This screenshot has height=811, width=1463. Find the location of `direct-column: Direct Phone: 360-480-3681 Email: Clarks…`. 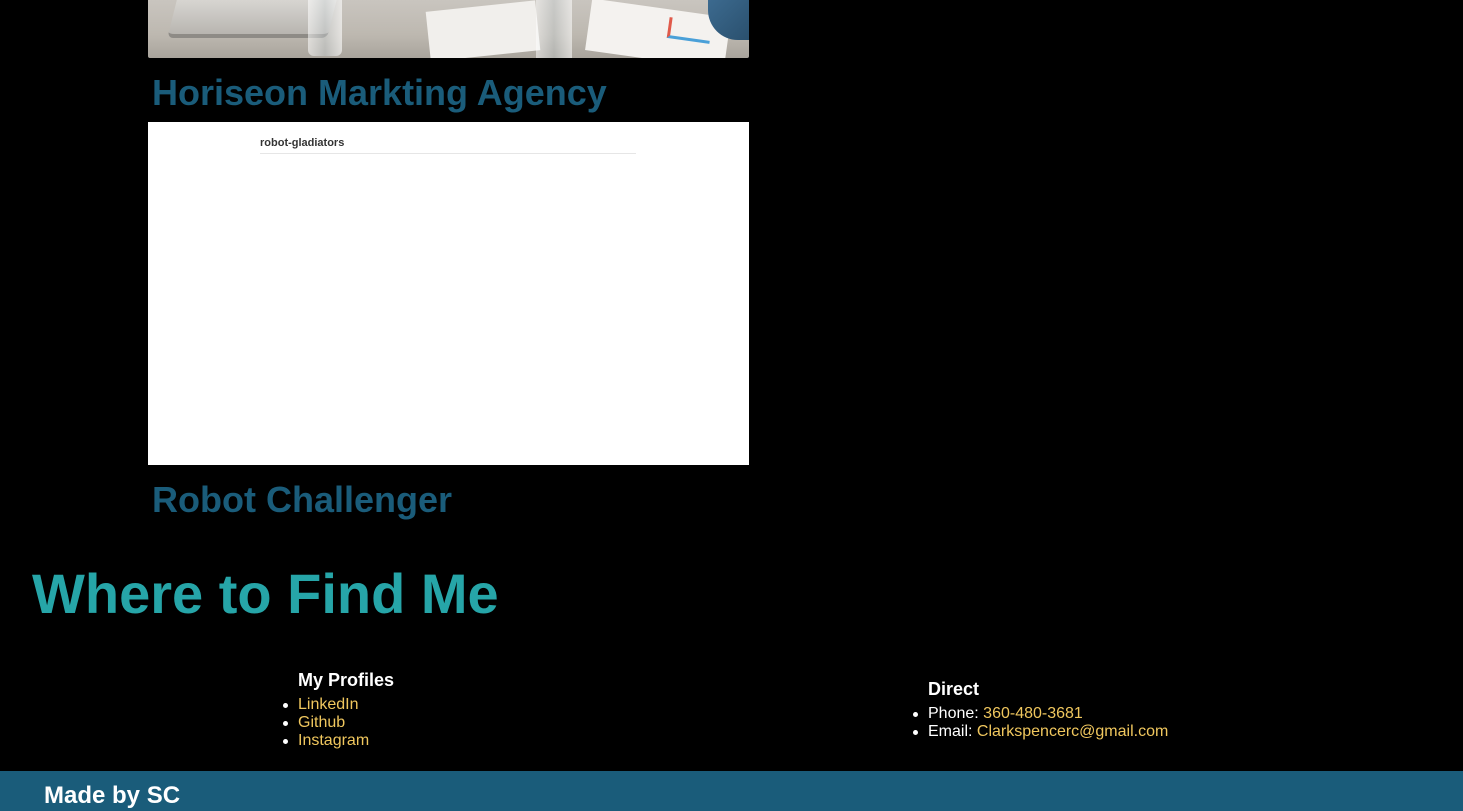

direct-column: Direct Phone: 360-480-3681 Email: Clarks… is located at coordinates (1040, 709).